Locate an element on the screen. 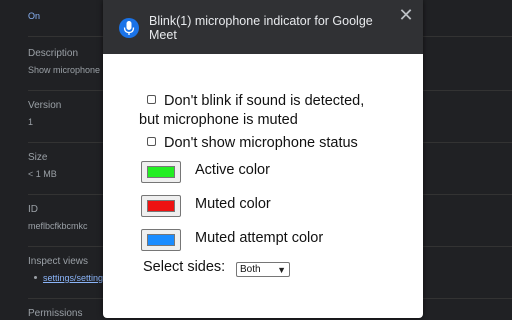  size-value: < 1 MB is located at coordinates (42, 174).